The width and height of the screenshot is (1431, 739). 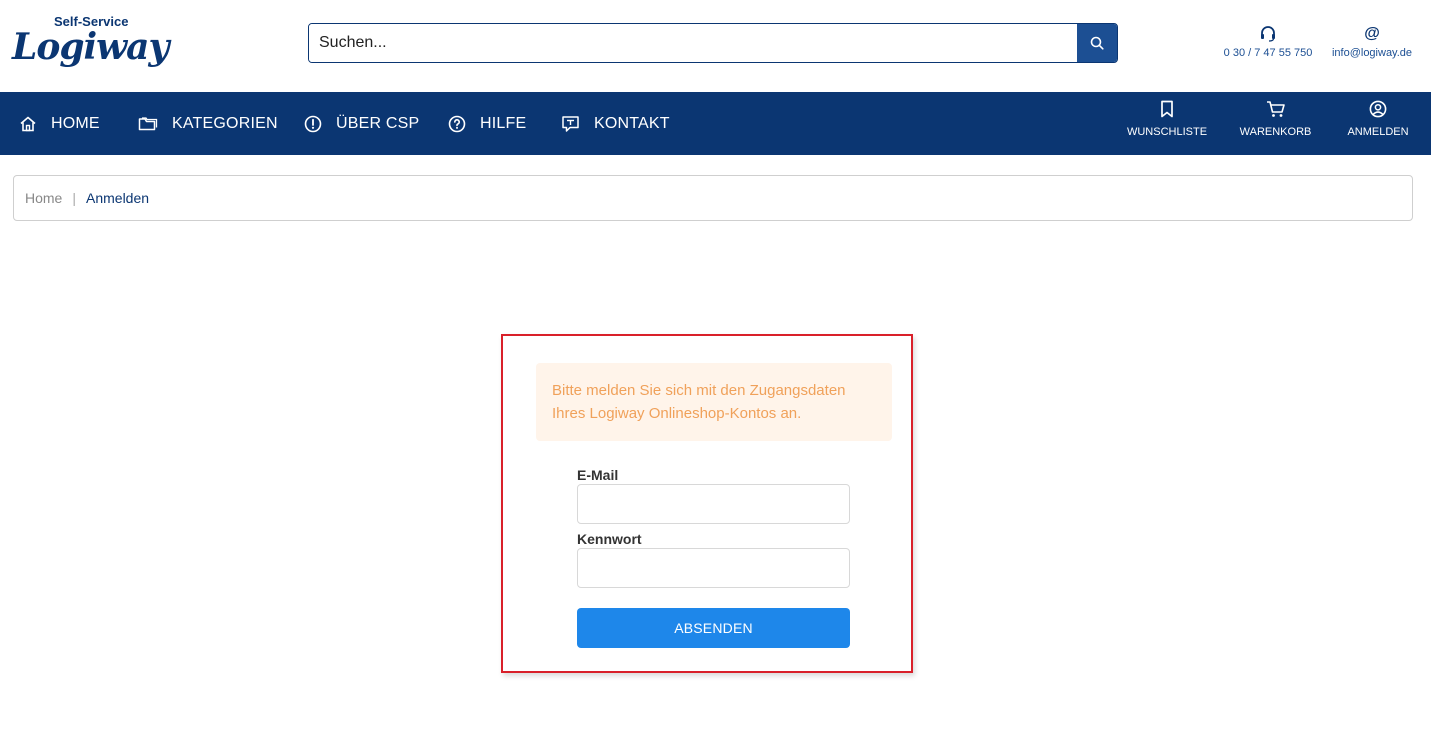 What do you see at coordinates (225, 123) in the screenshot?
I see `nav-label-kategorien: KATEGORIEN` at bounding box center [225, 123].